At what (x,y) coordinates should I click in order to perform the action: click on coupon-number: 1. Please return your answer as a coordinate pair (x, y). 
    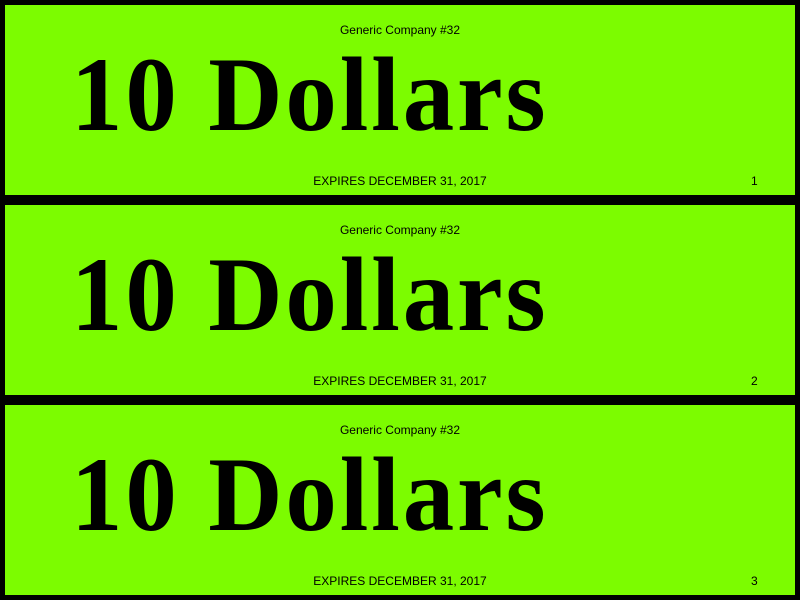
    Looking at the image, I should click on (754, 181).